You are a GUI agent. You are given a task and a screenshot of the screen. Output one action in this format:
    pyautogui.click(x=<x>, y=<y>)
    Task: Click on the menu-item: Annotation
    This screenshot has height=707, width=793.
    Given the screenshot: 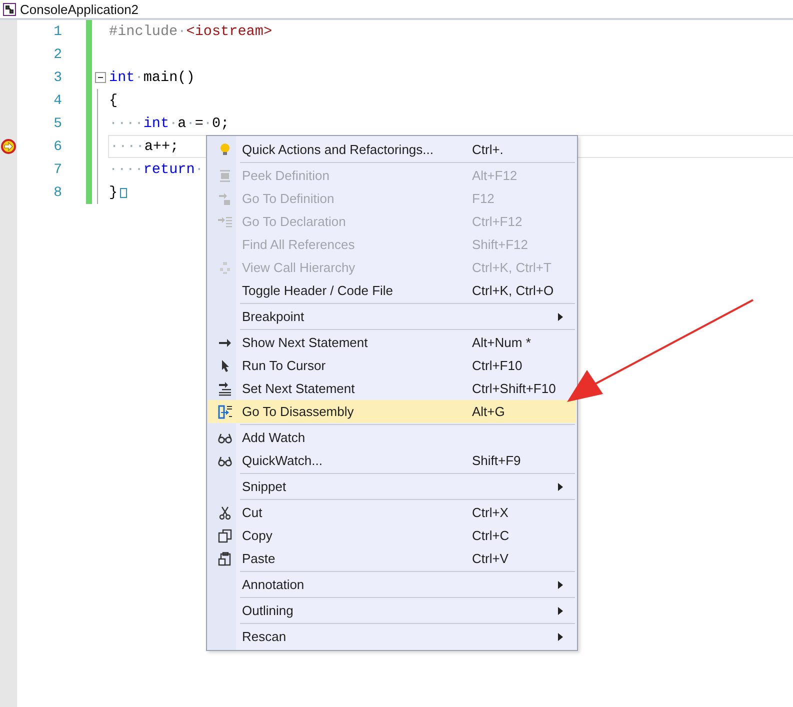 What is the action you would take?
    pyautogui.click(x=392, y=584)
    